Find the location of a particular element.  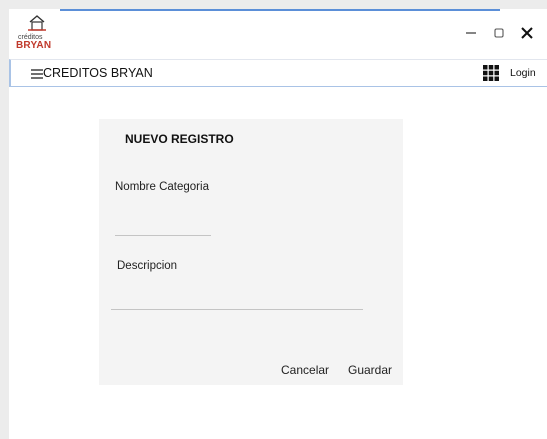

maximize-button is located at coordinates (499, 33).